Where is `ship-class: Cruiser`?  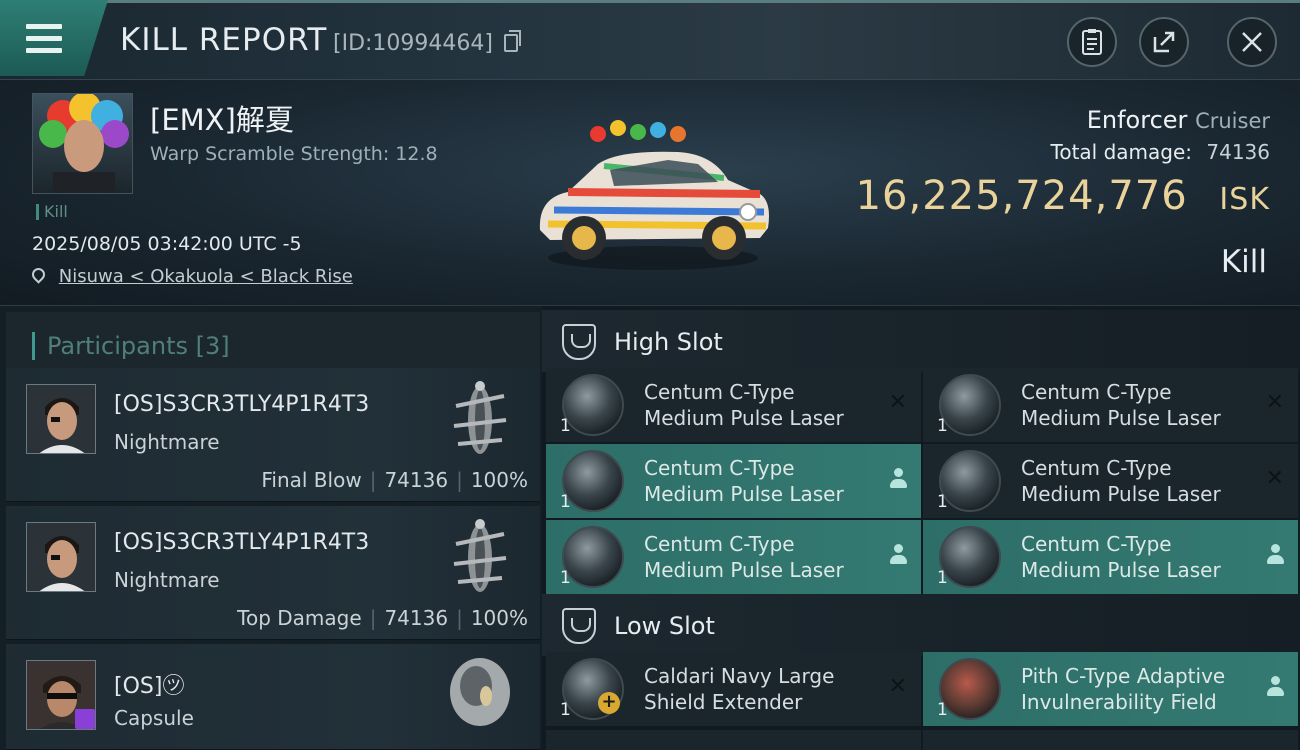 ship-class: Cruiser is located at coordinates (1232, 121).